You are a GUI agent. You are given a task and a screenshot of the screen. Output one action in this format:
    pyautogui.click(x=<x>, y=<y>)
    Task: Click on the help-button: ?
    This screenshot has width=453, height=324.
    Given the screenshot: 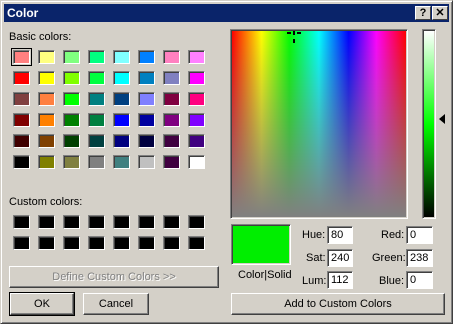 What is the action you would take?
    pyautogui.click(x=423, y=13)
    